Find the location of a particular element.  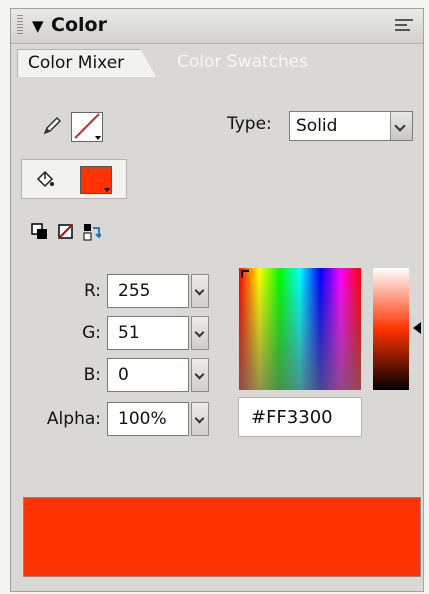

tab-color-swatches: Color Swatches is located at coordinates (242, 62).